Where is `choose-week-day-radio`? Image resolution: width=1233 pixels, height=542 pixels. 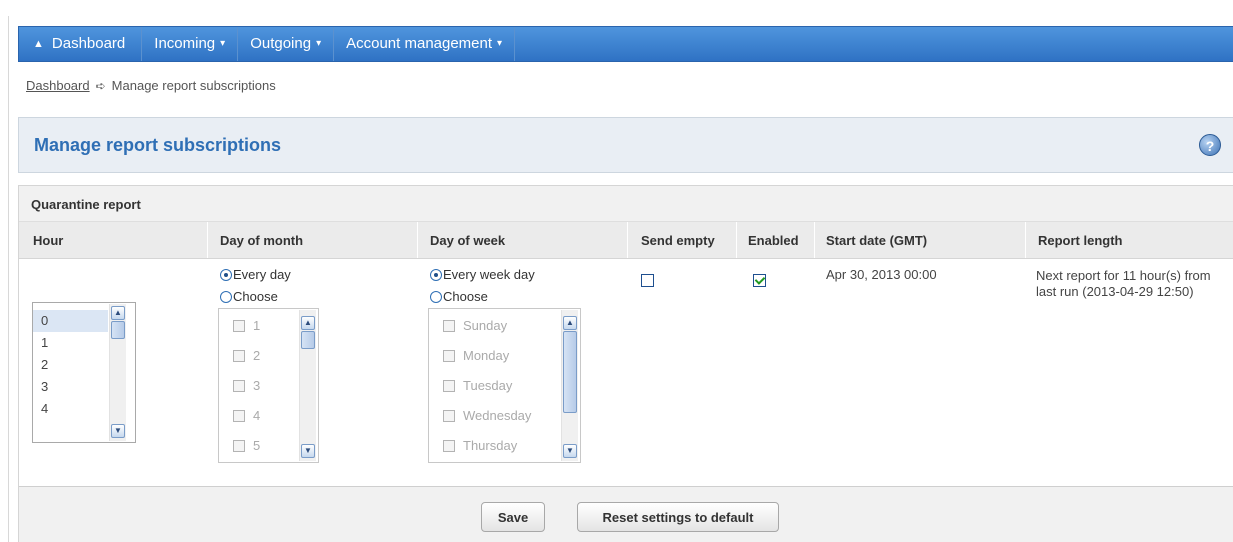 choose-week-day-radio is located at coordinates (436, 297).